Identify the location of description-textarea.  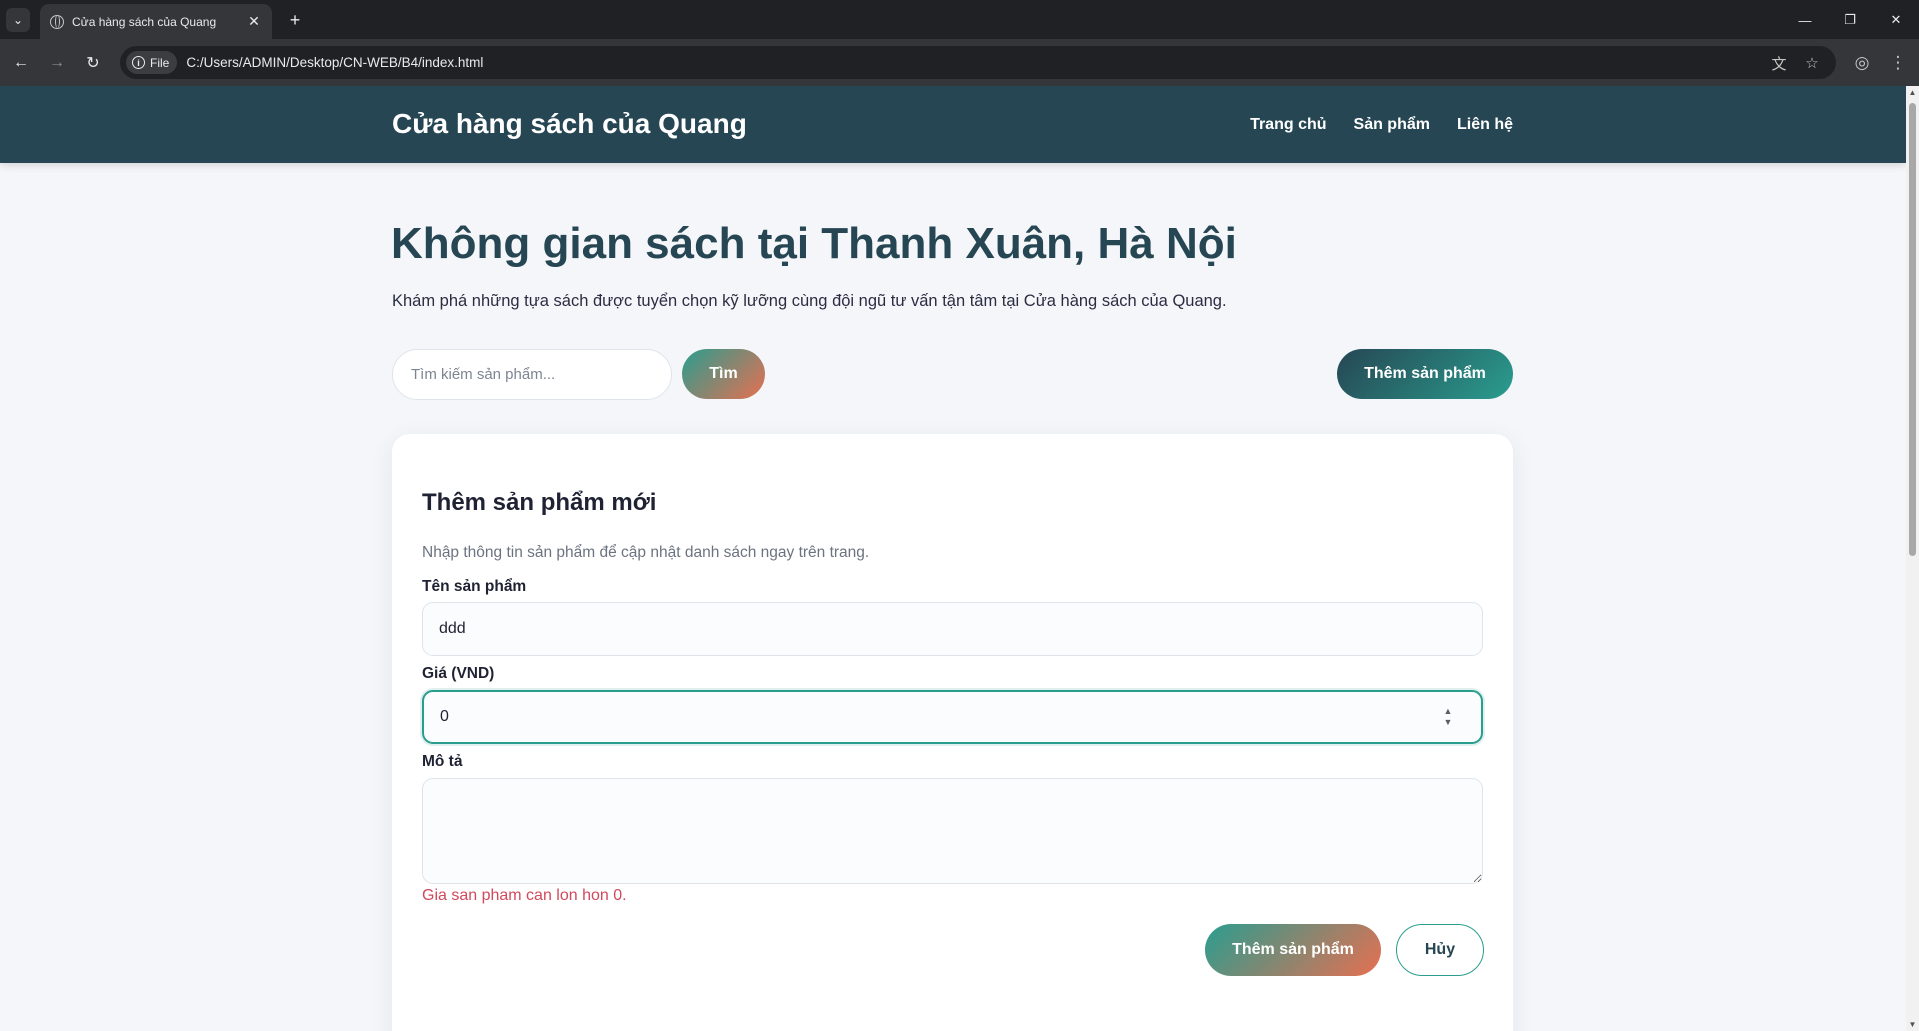
(952, 831).